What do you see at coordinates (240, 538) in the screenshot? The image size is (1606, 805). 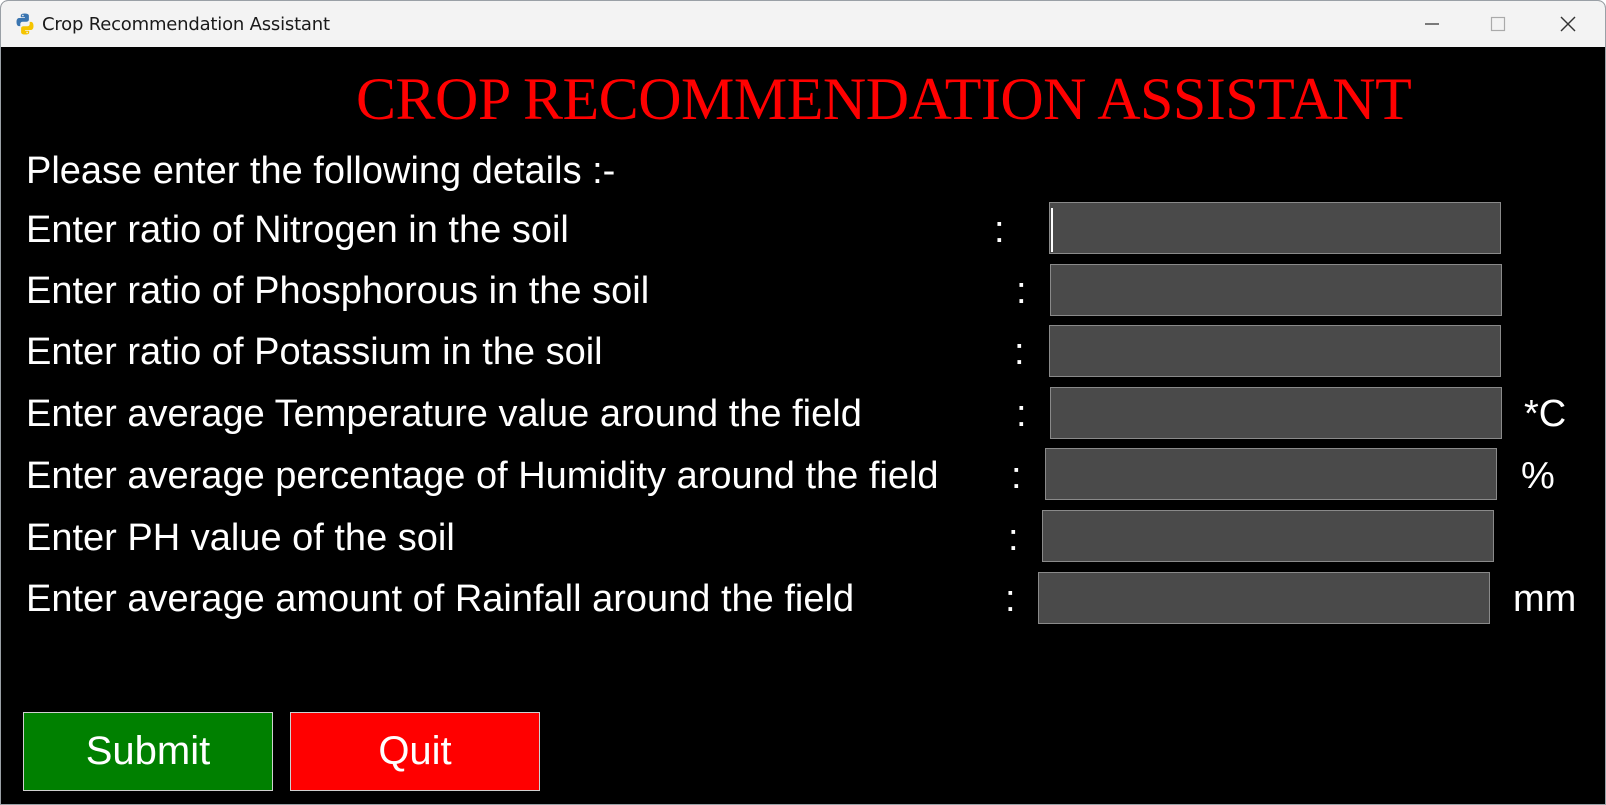 I see `ph-label: Enter PH value of the soil` at bounding box center [240, 538].